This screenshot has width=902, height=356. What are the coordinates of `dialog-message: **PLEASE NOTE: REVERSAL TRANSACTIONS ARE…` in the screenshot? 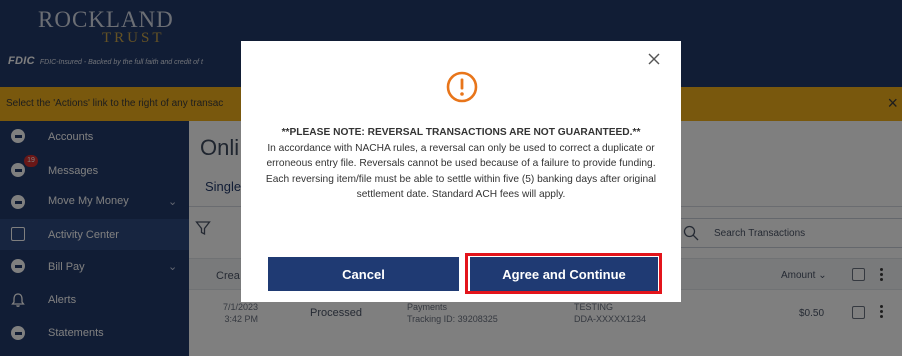 It's located at (461, 164).